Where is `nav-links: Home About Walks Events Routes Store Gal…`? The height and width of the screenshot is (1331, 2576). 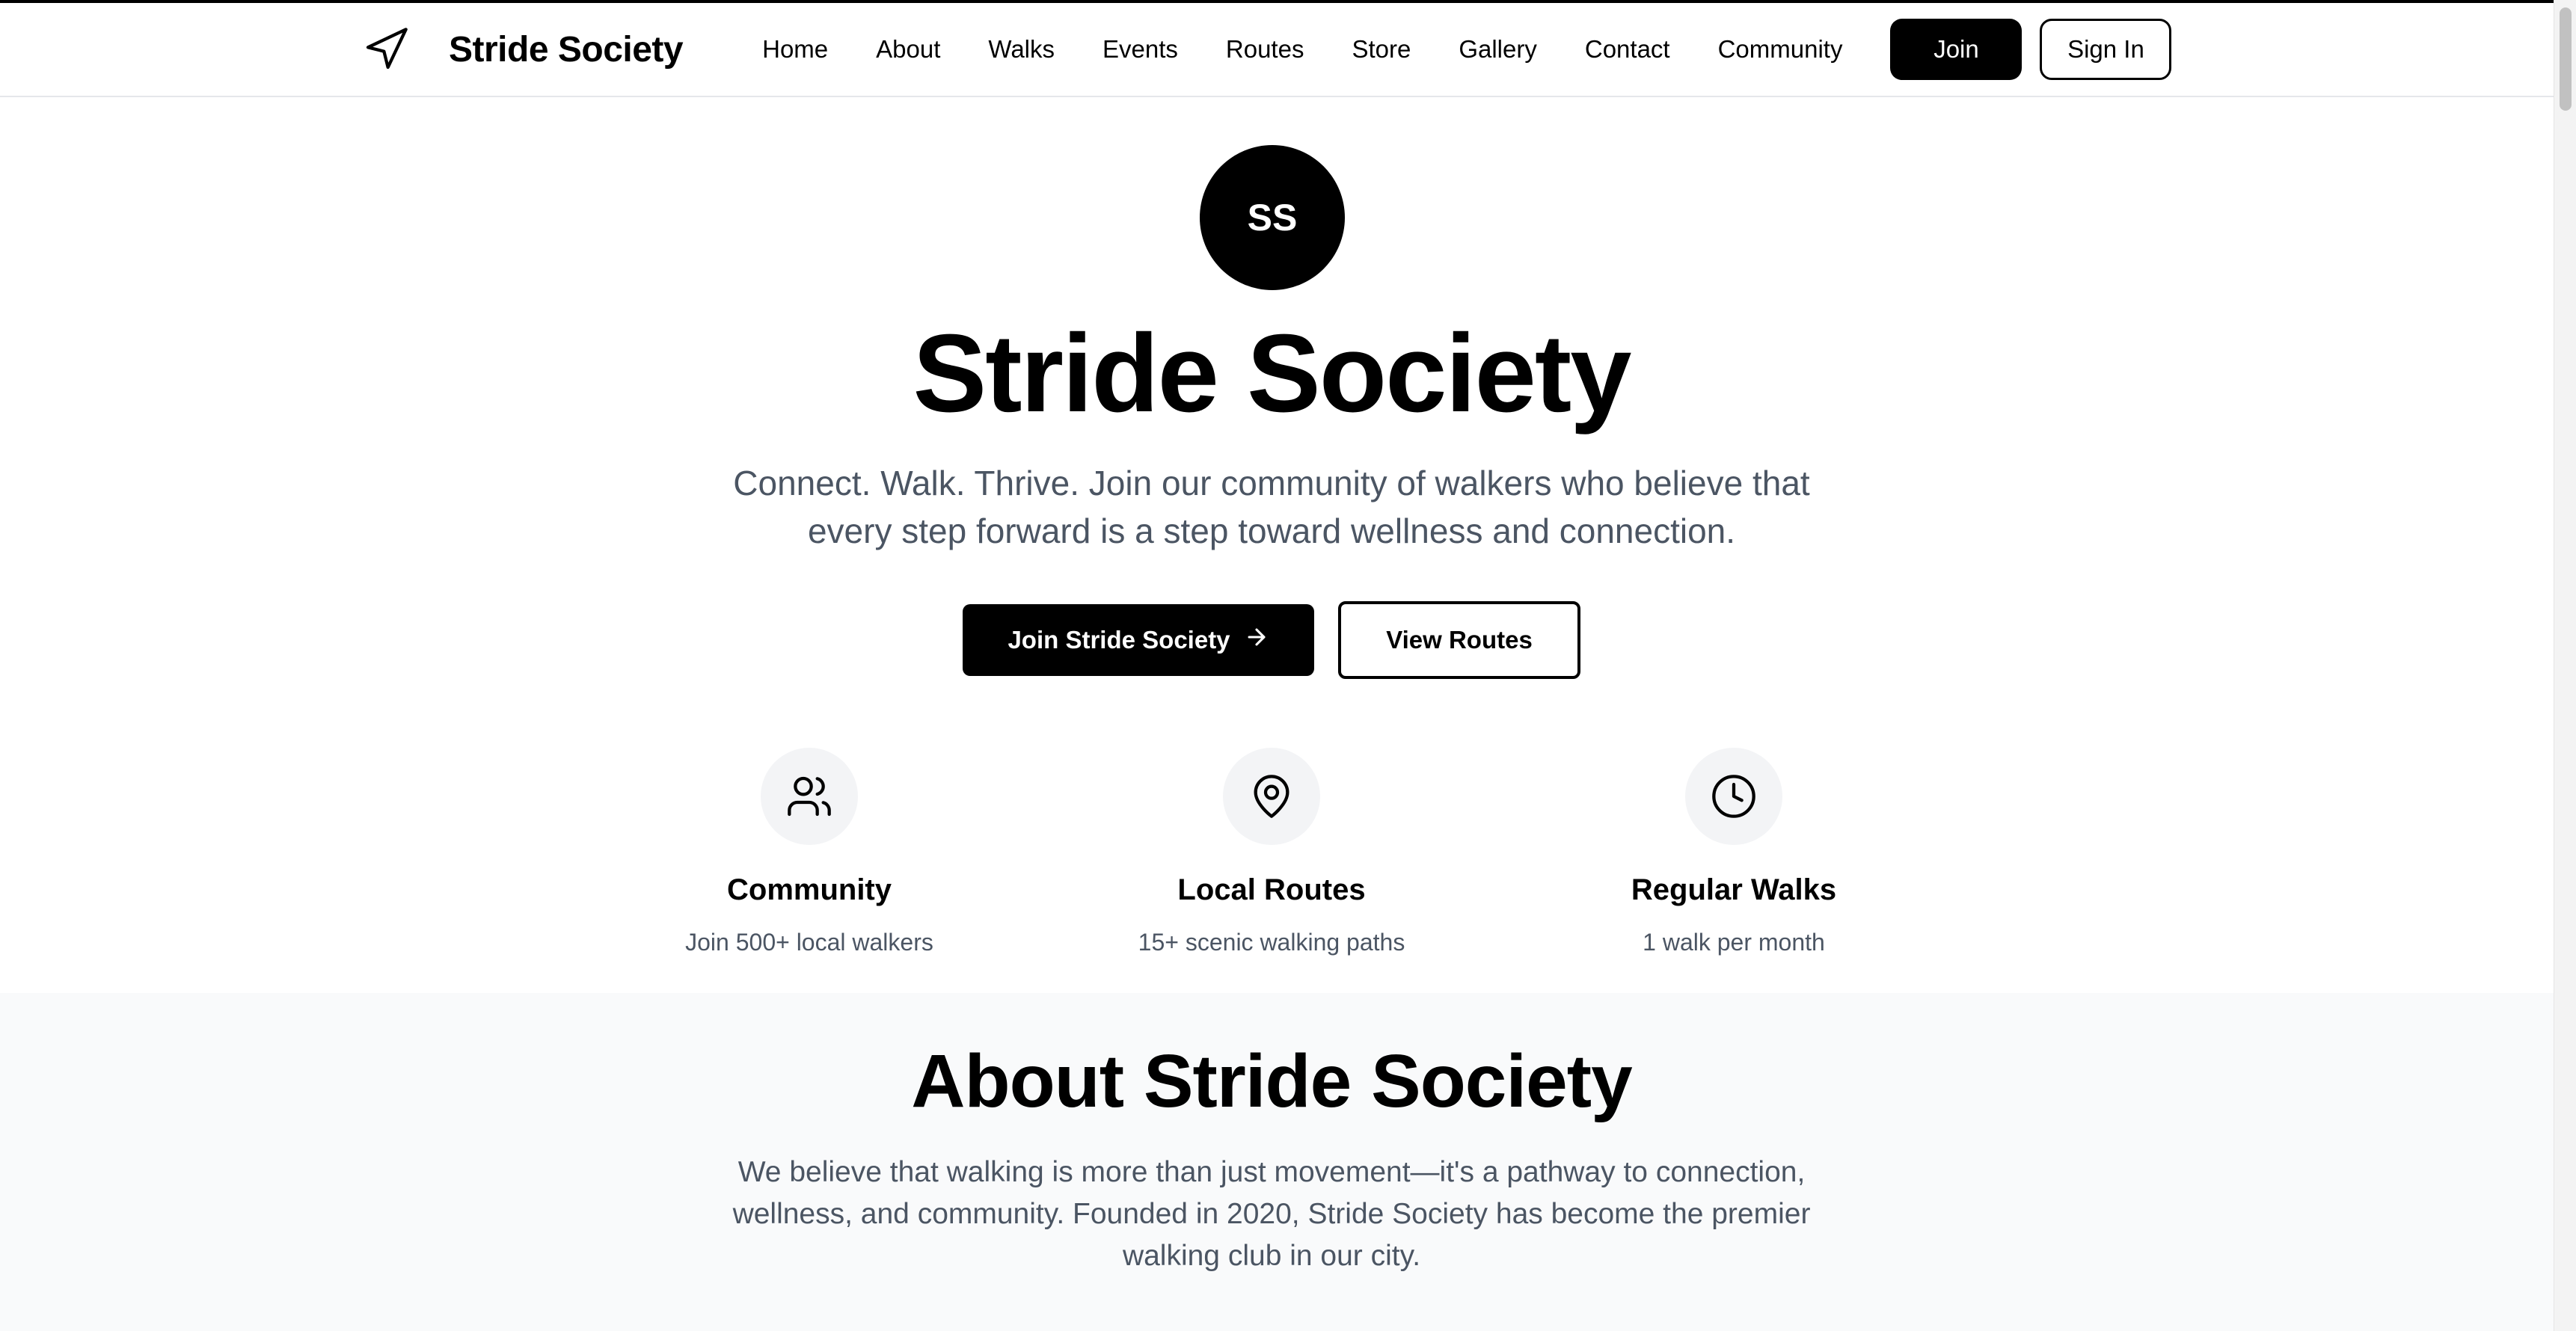
nav-links: Home About Walks Events Routes Store Gal… is located at coordinates (1302, 50).